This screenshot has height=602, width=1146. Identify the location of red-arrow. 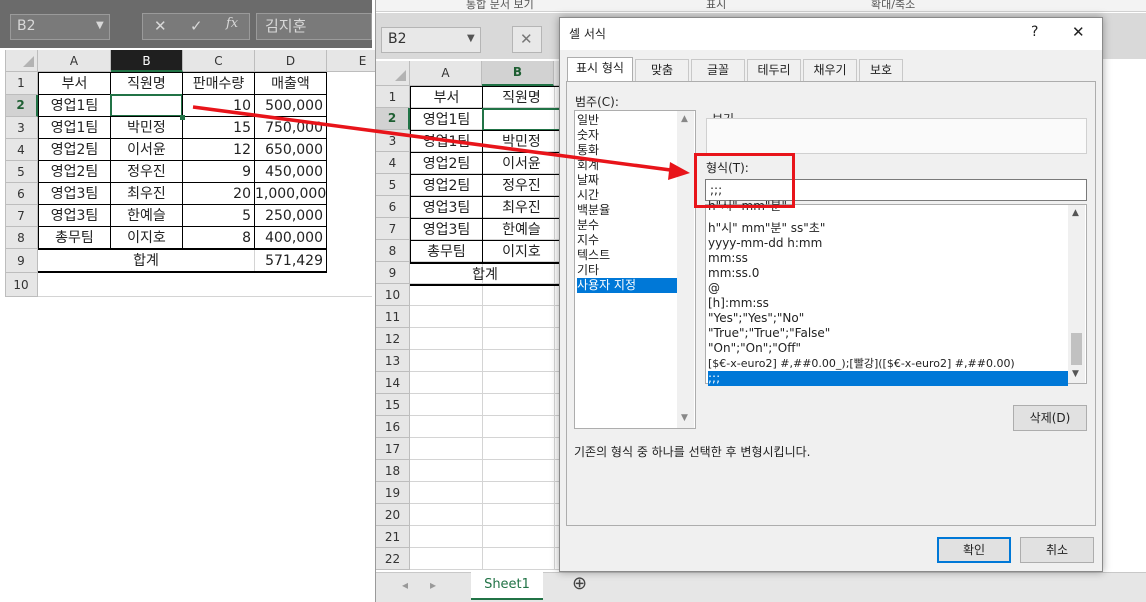
(441, 142).